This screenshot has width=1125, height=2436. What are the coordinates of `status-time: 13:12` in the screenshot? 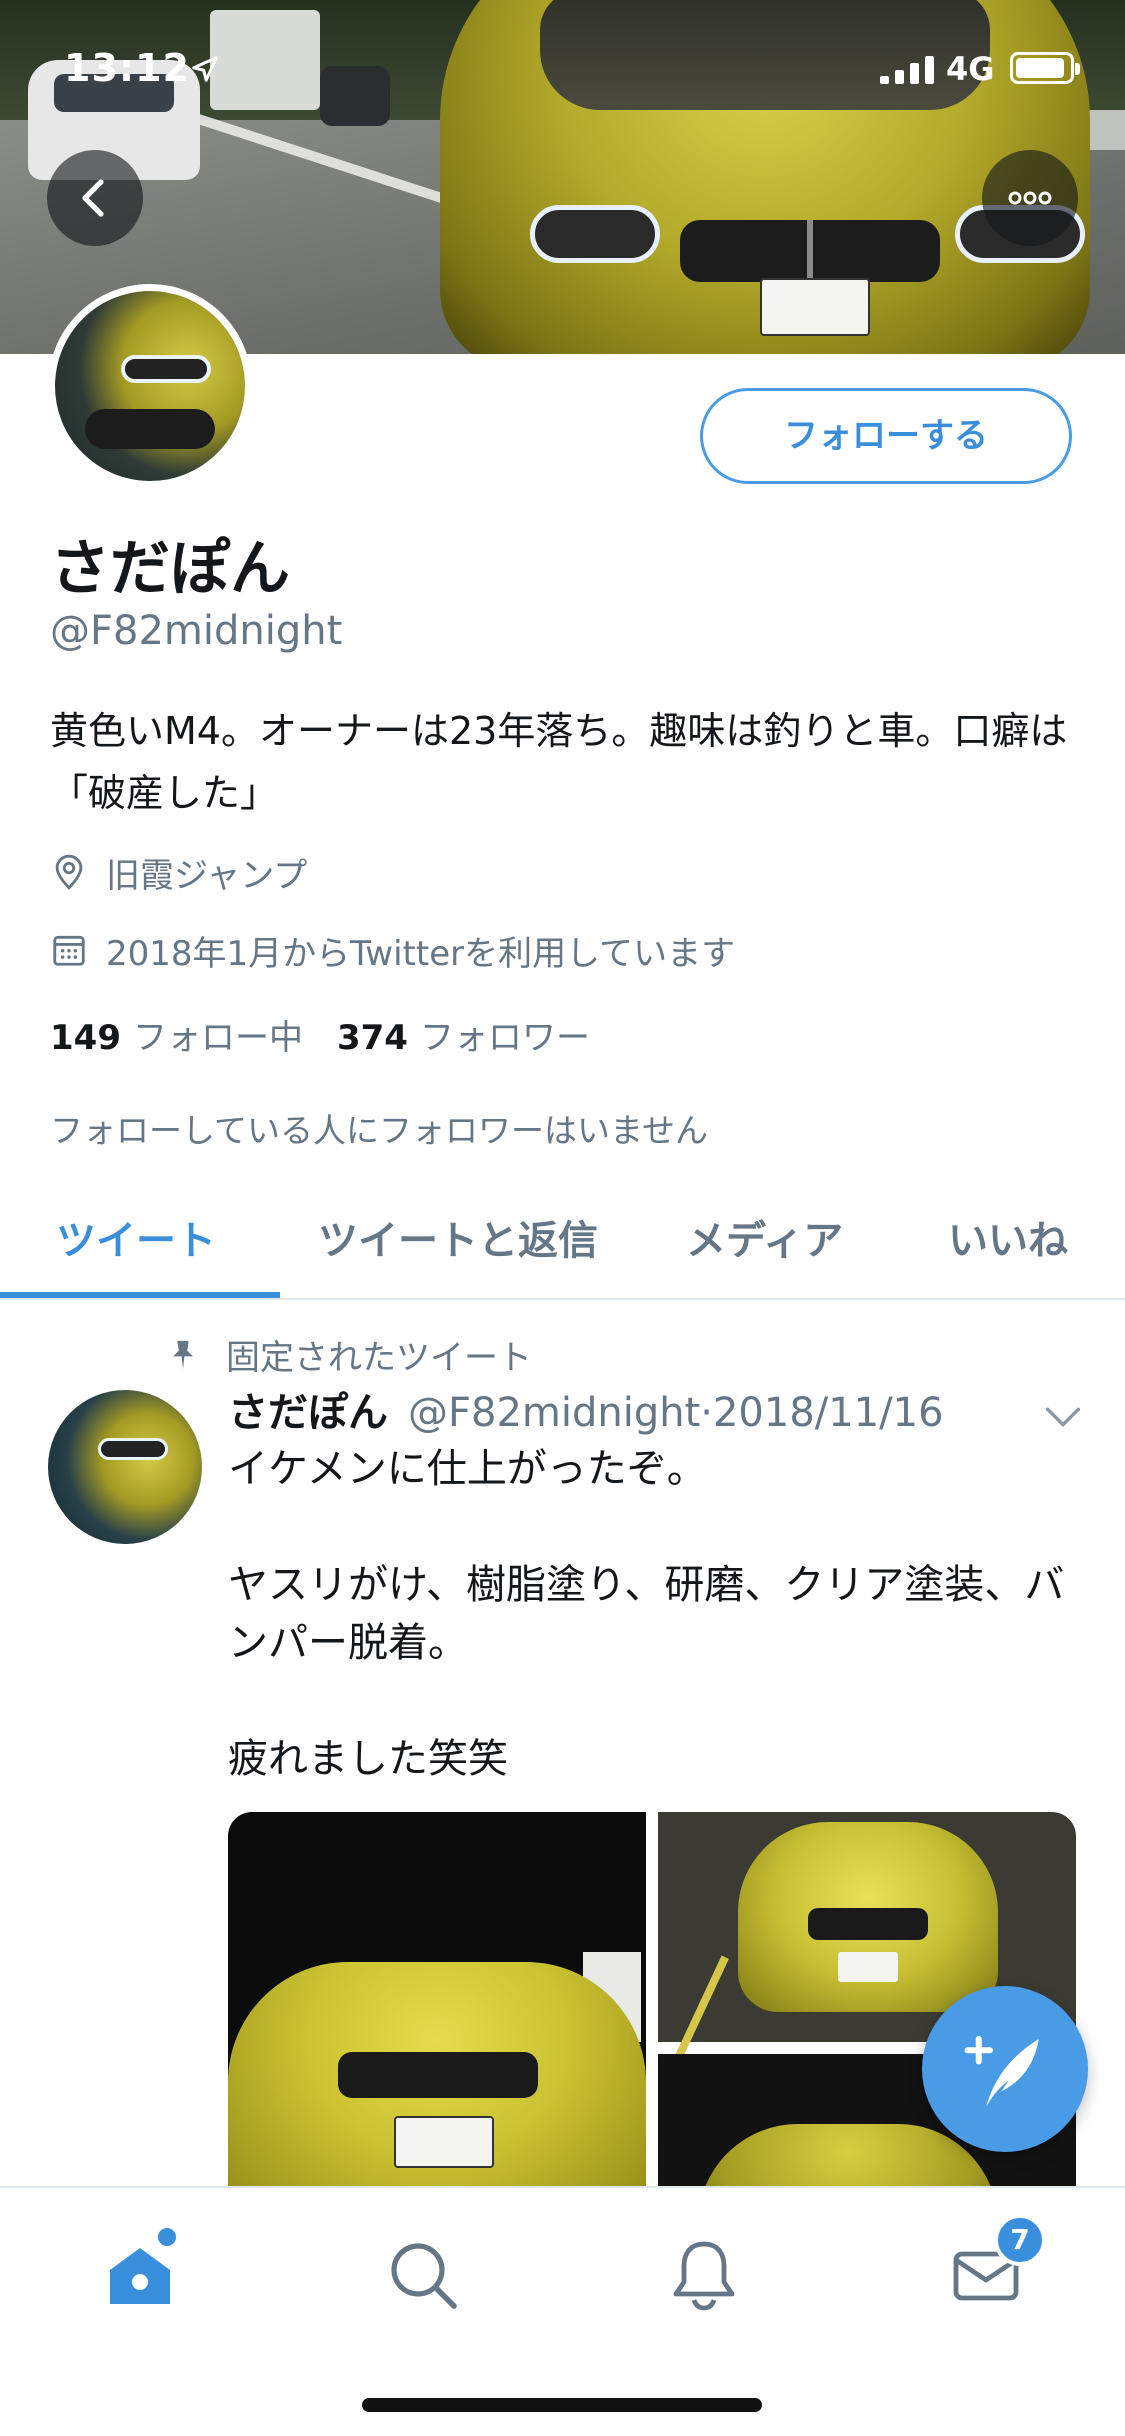 It's located at (127, 68).